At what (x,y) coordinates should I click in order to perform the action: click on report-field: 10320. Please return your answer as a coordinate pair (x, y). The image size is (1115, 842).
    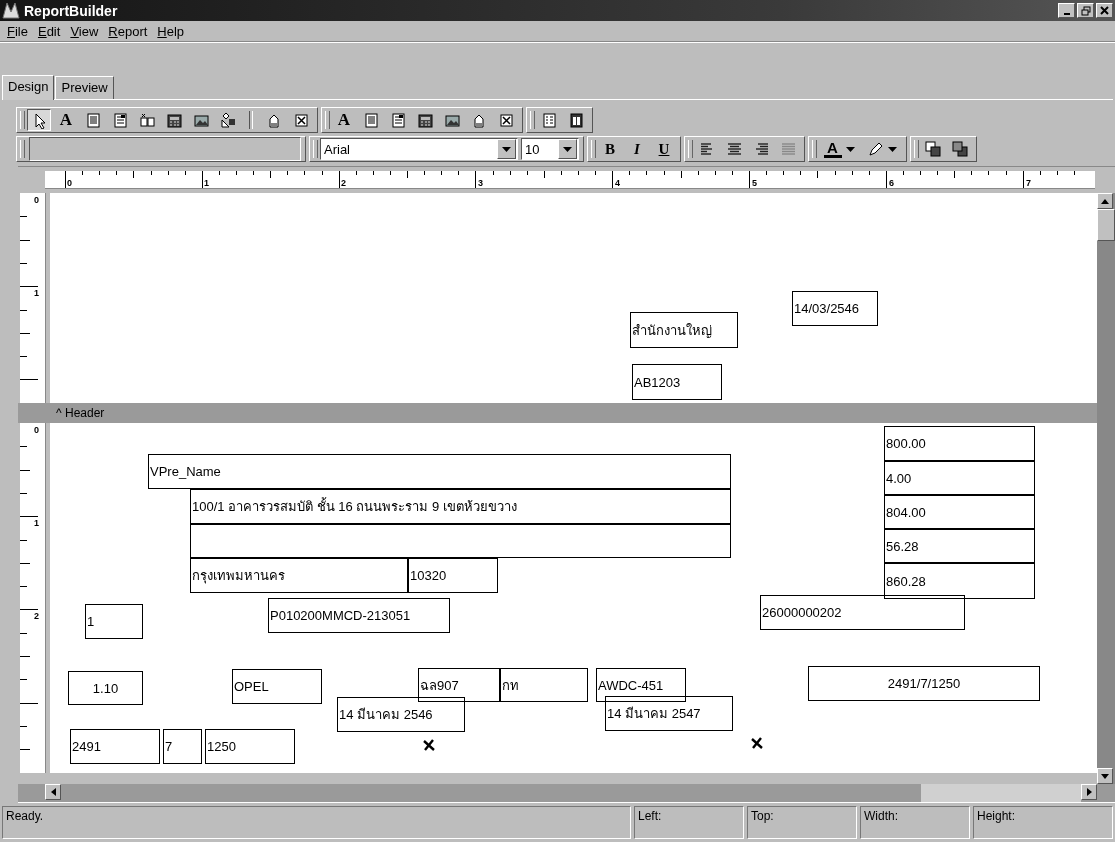
    Looking at the image, I should click on (453, 575).